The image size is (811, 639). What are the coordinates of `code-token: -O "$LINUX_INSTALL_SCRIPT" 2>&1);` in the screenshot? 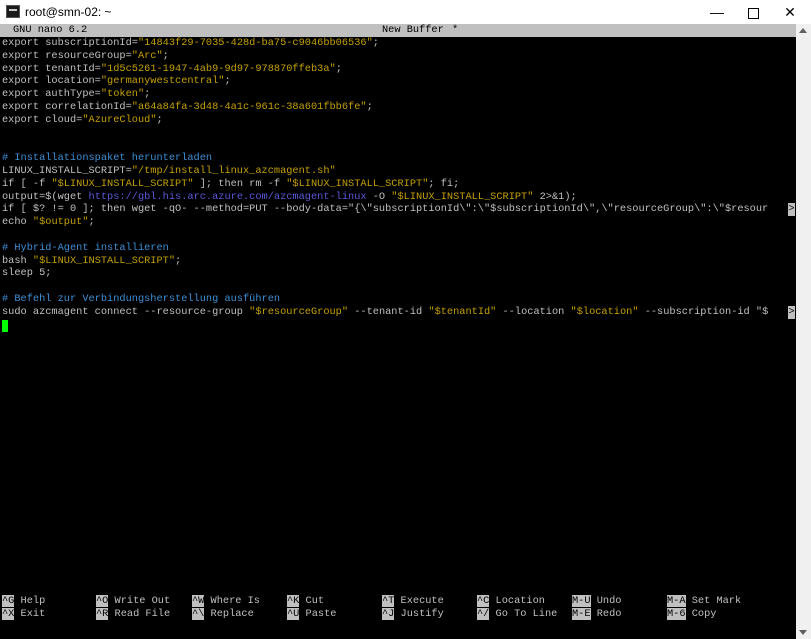 It's located at (472, 197).